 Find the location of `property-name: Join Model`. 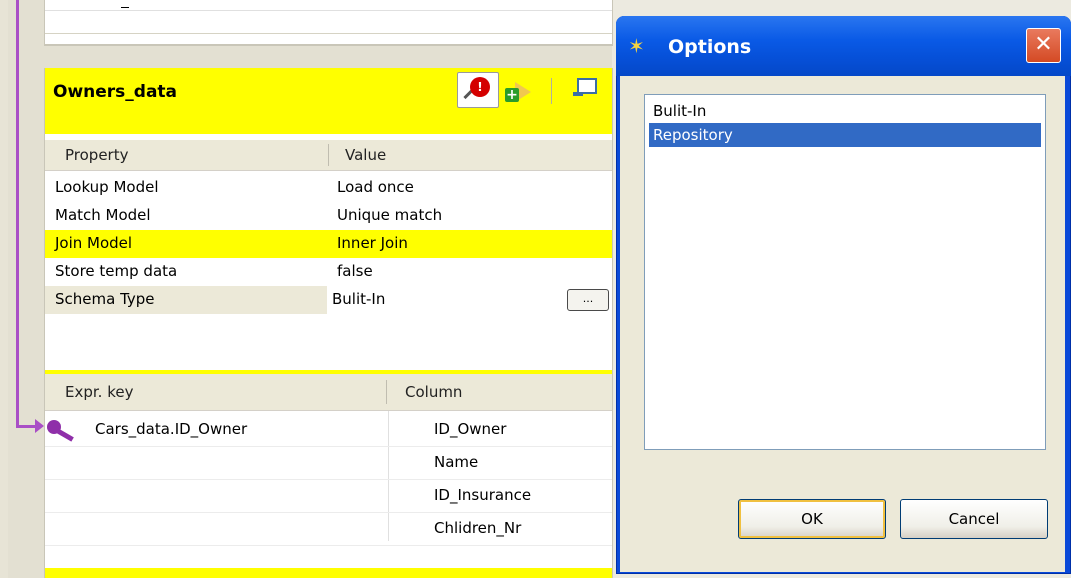

property-name: Join Model is located at coordinates (94, 243).